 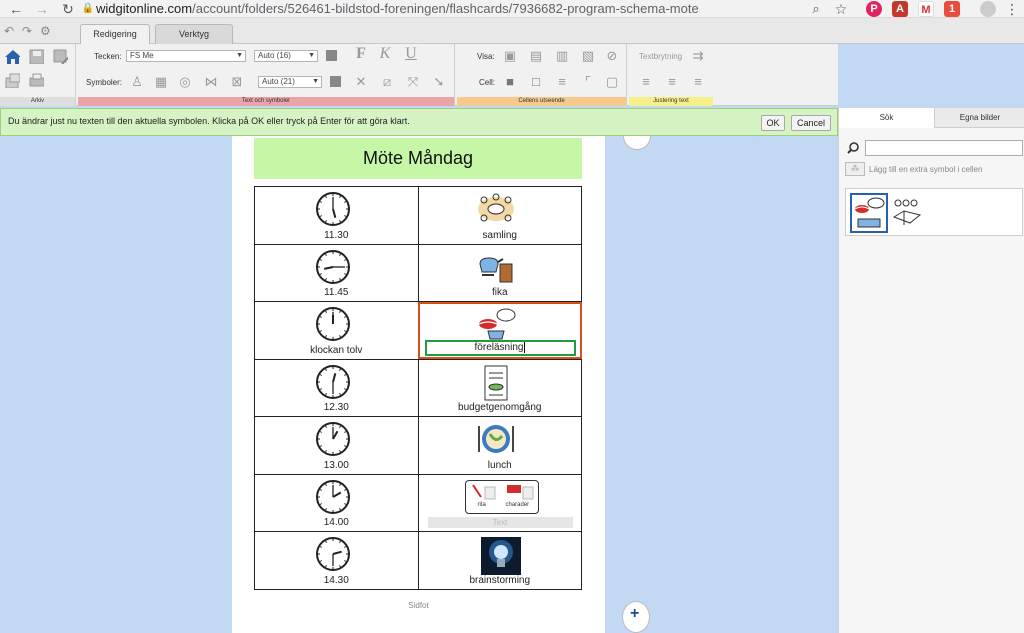 What do you see at coordinates (988, 9) in the screenshot?
I see `profile-icon` at bounding box center [988, 9].